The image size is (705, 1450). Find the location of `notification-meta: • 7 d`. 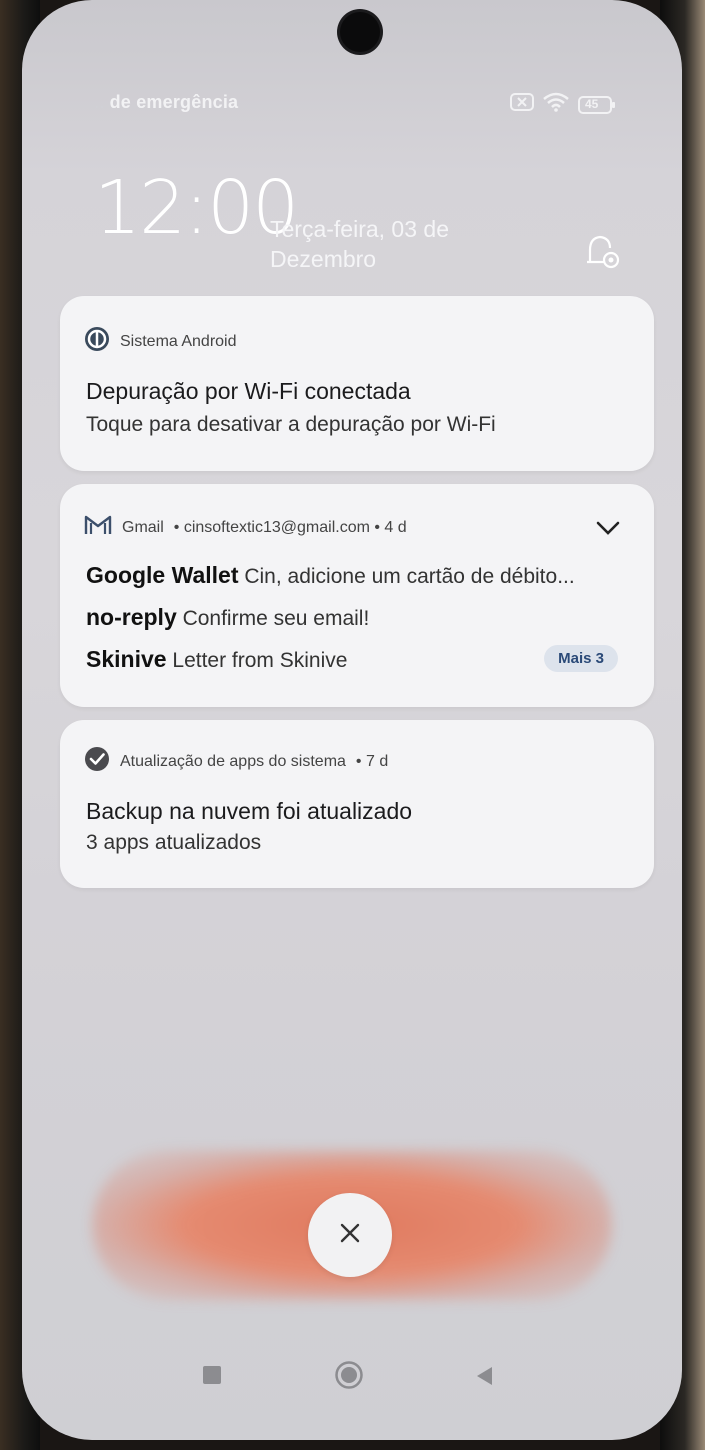

notification-meta: • 7 d is located at coordinates (372, 761).